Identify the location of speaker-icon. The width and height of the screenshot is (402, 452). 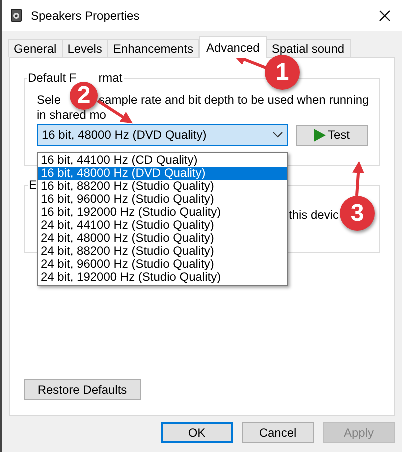
(16, 15).